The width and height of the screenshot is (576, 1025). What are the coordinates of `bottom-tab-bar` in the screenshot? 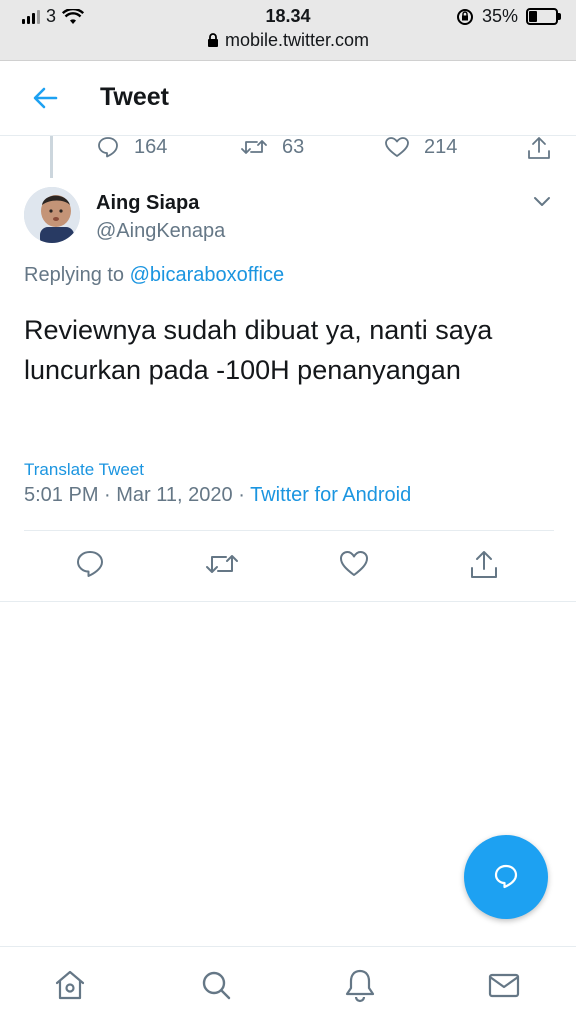 It's located at (288, 985).